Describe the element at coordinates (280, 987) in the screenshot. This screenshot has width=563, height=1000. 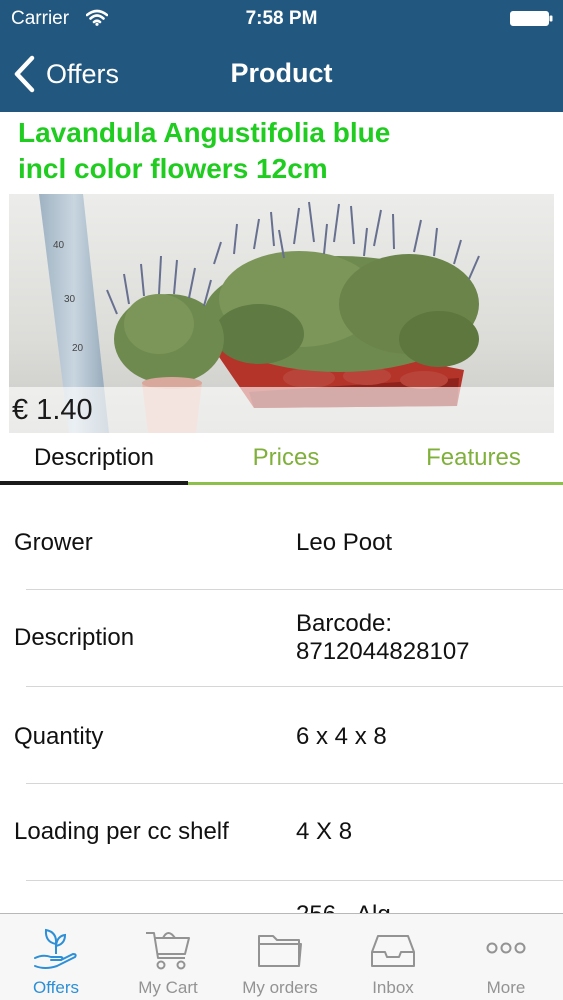
I see `tabbar-label: My orders` at that location.